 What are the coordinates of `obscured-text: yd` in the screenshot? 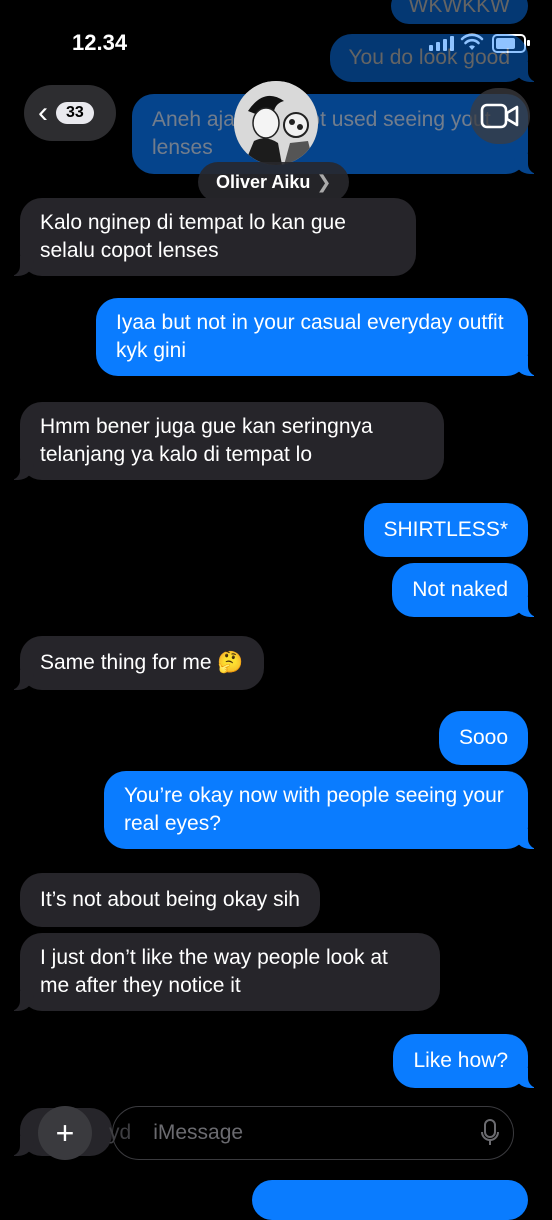 It's located at (120, 1132).